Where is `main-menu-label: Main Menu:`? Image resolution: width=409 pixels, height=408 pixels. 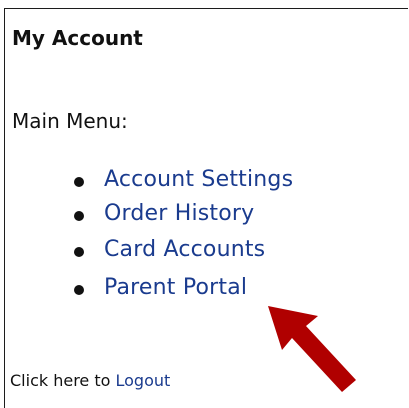
main-menu-label: Main Menu: is located at coordinates (70, 121).